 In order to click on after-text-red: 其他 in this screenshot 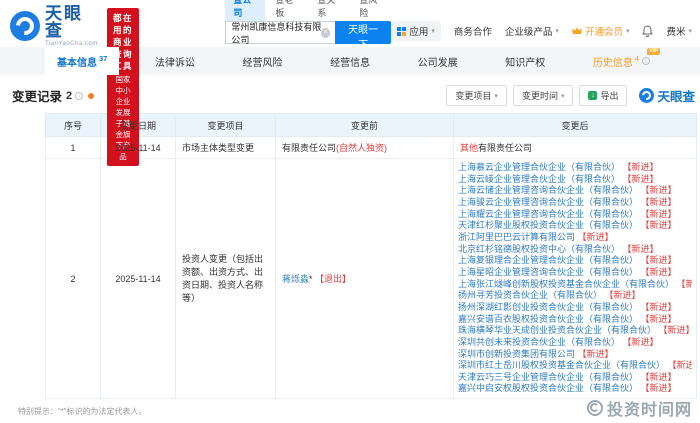, I will do `click(469, 148)`.